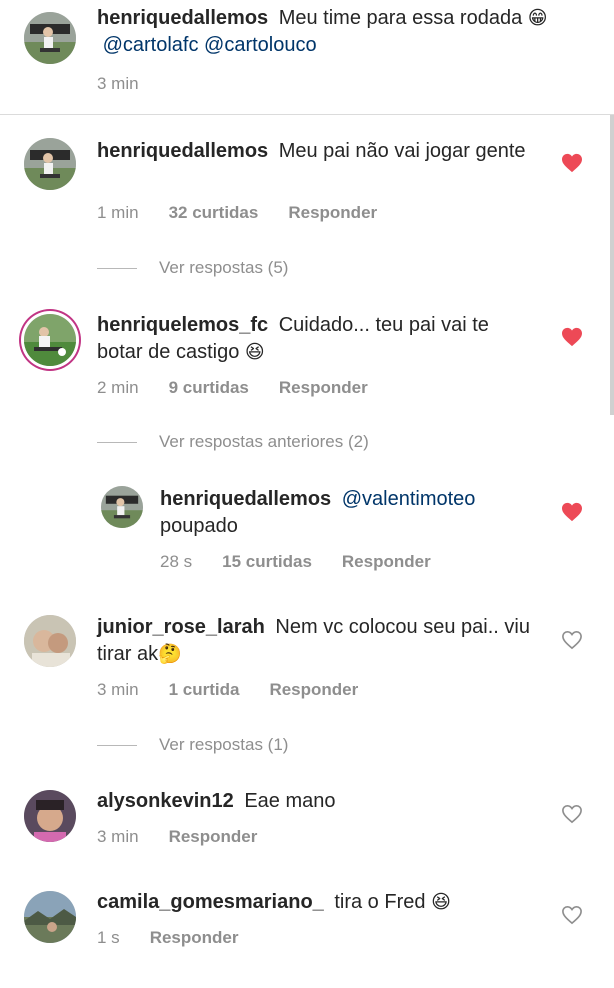 The height and width of the screenshot is (988, 614). I want to click on username: junior_rose_larah, so click(181, 627).